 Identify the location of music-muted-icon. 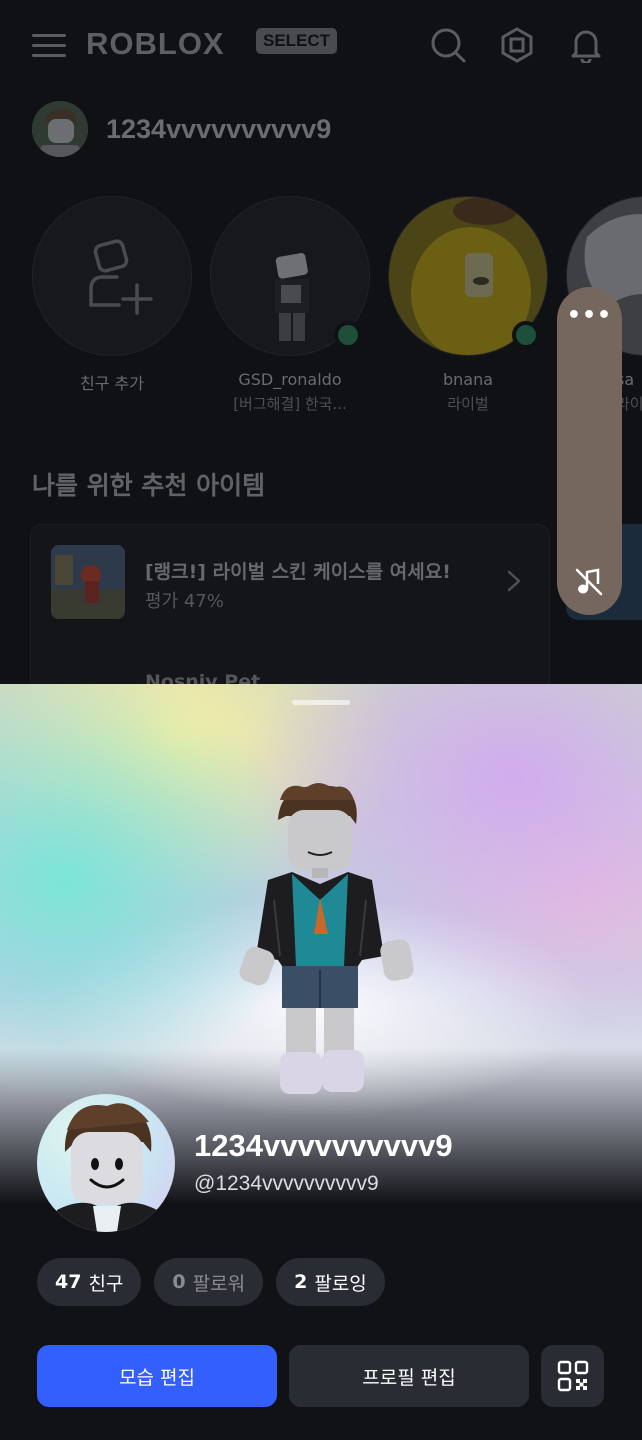
(589, 582).